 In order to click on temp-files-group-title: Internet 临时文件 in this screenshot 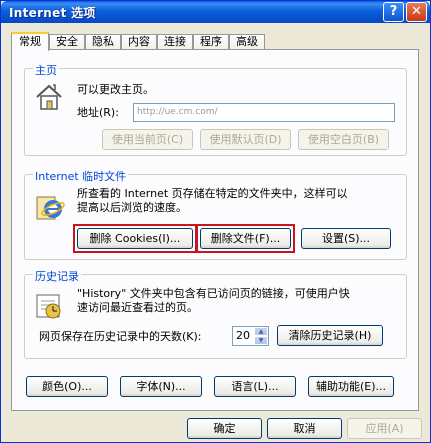, I will do `click(81, 176)`.